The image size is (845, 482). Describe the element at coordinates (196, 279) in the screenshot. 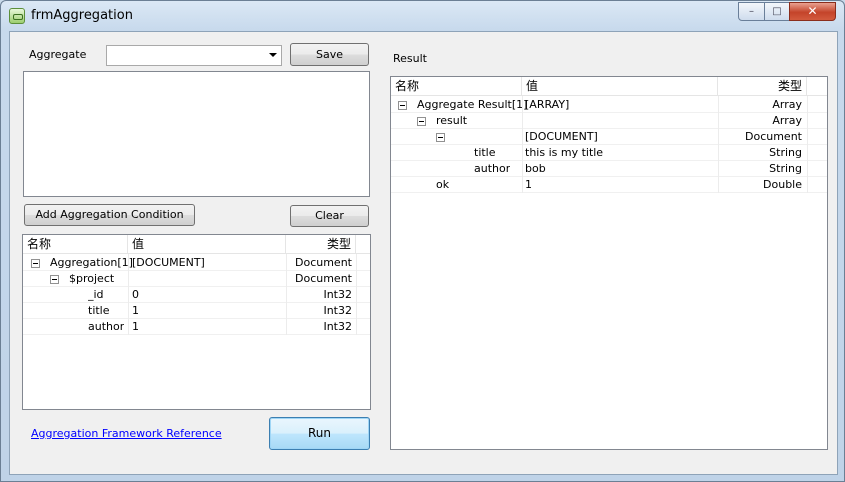

I see `tree-row: $project Document` at that location.